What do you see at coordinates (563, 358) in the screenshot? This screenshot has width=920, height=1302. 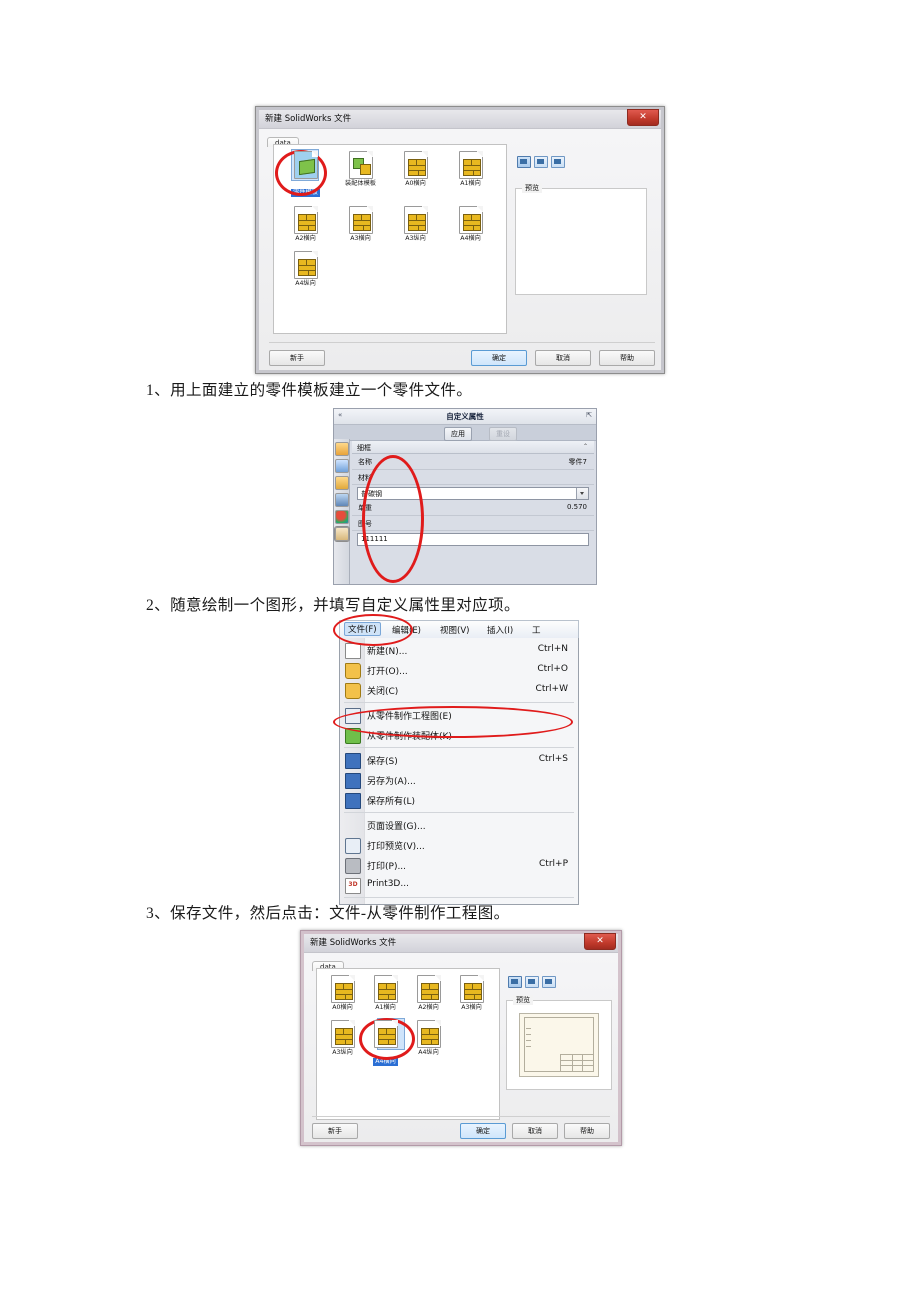 I see `cancel-button: 取消` at bounding box center [563, 358].